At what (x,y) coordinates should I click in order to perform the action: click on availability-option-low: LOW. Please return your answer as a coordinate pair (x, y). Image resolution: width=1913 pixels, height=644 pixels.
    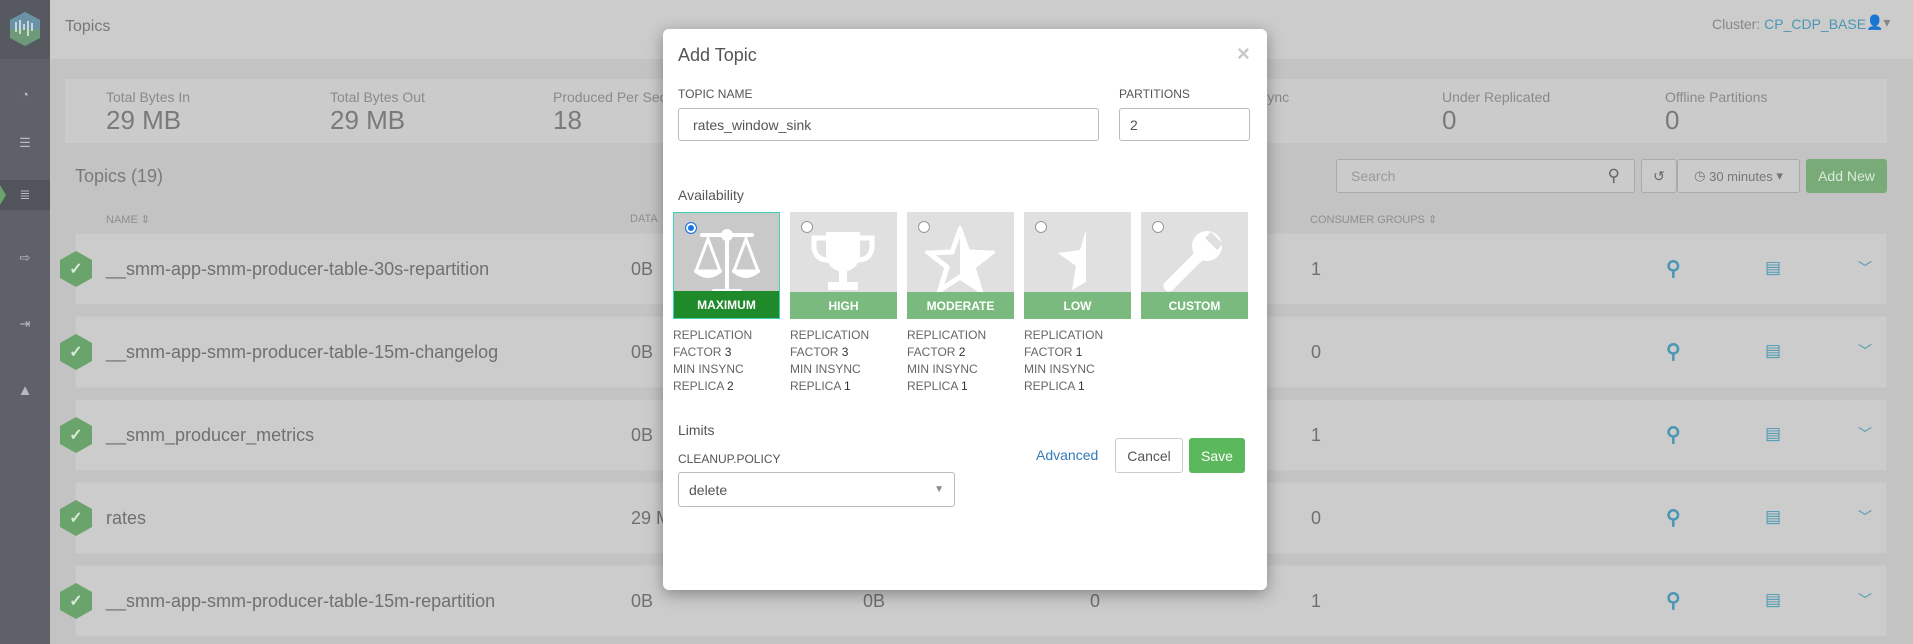
    Looking at the image, I should click on (1077, 265).